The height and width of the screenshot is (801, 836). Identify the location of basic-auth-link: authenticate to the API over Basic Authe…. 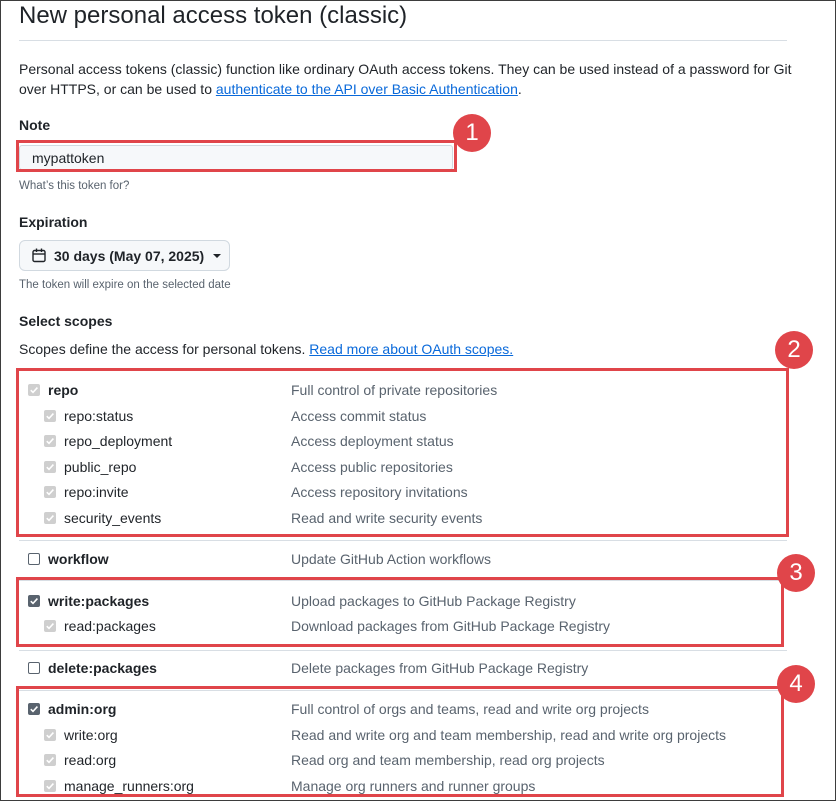
(367, 89).